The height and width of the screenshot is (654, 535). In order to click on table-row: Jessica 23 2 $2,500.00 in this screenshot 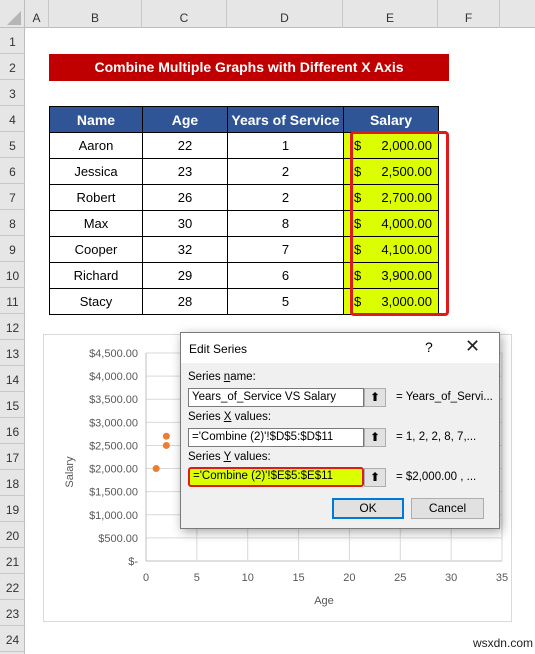, I will do `click(244, 171)`.